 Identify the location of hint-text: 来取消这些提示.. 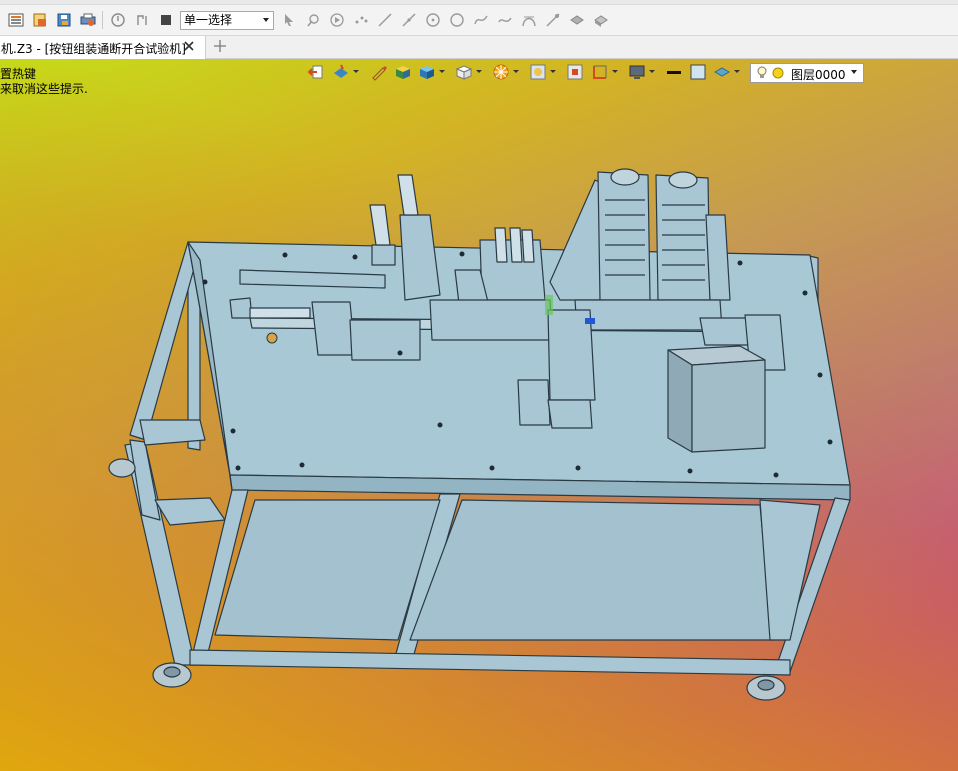
(44, 89).